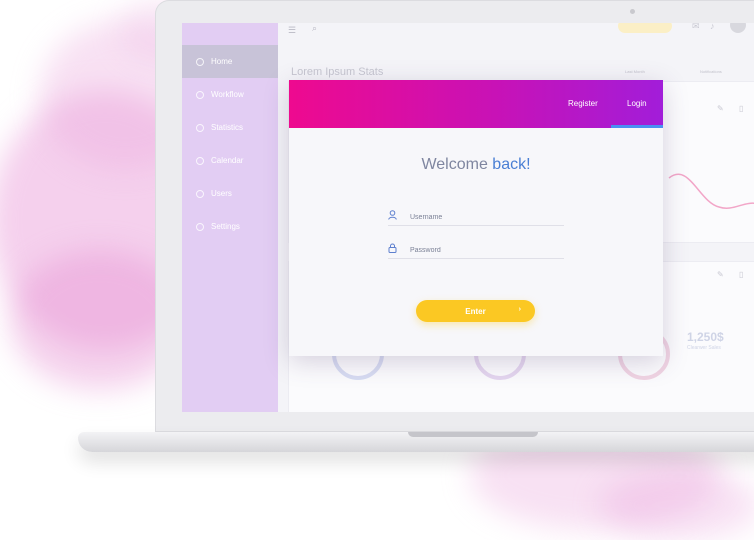  What do you see at coordinates (473, 434) in the screenshot?
I see `laptop-notch` at bounding box center [473, 434].